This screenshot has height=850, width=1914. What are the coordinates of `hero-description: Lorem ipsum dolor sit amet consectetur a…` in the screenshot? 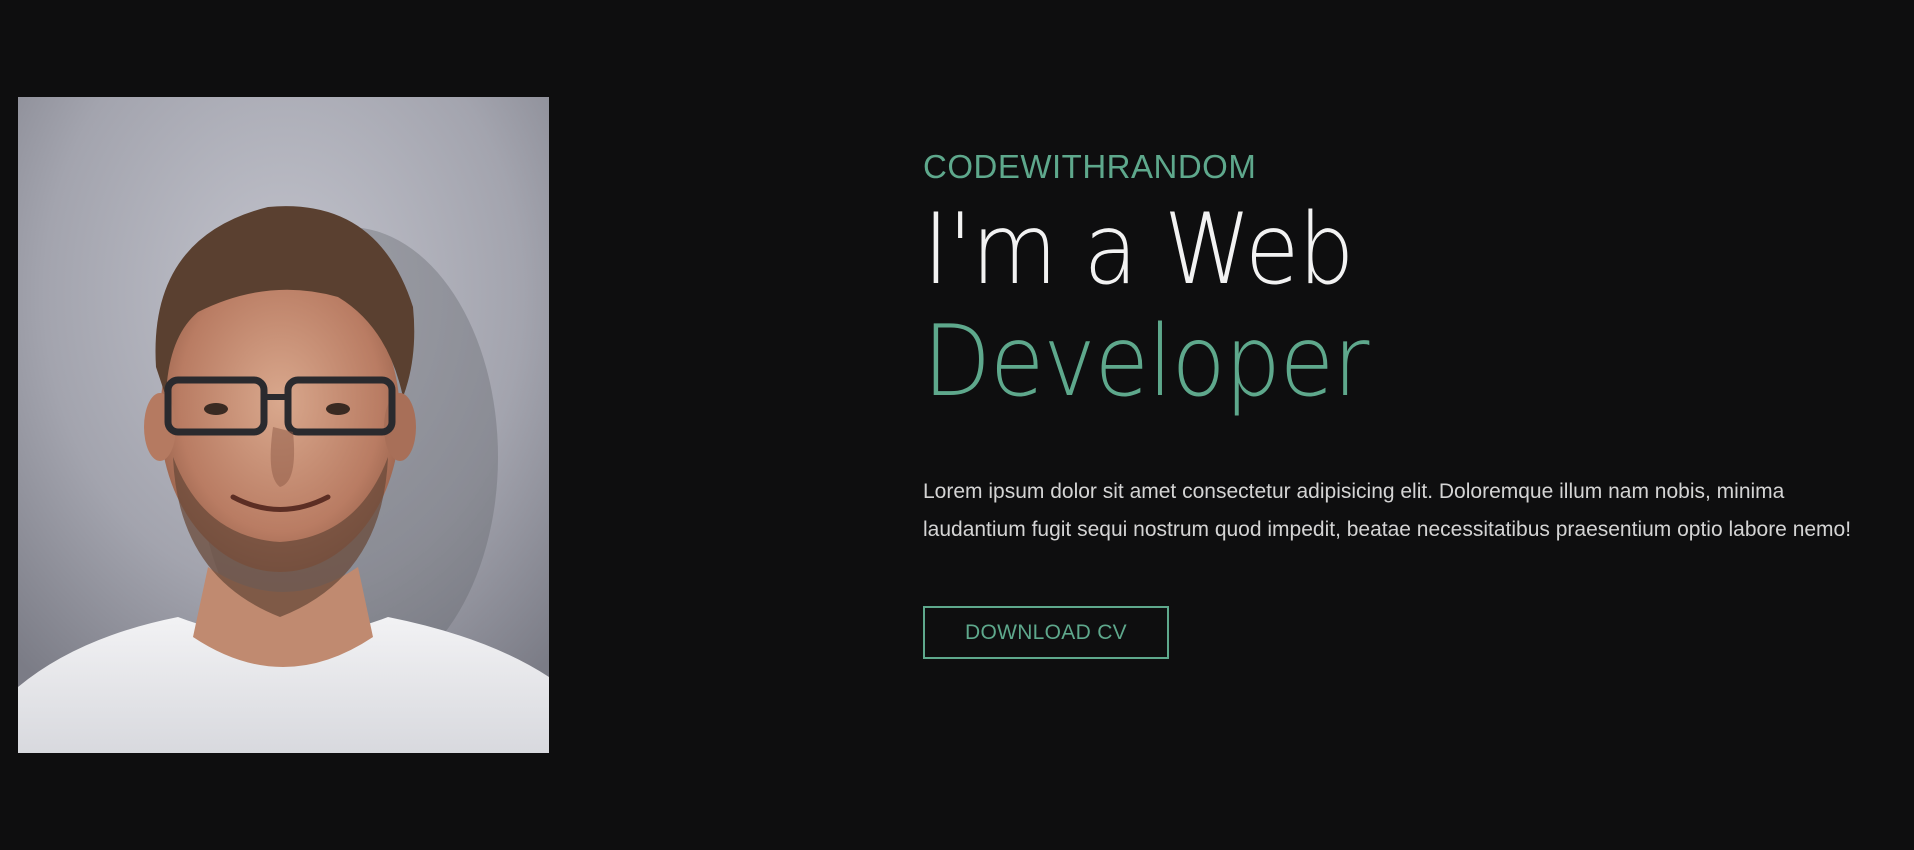 It's located at (1387, 510).